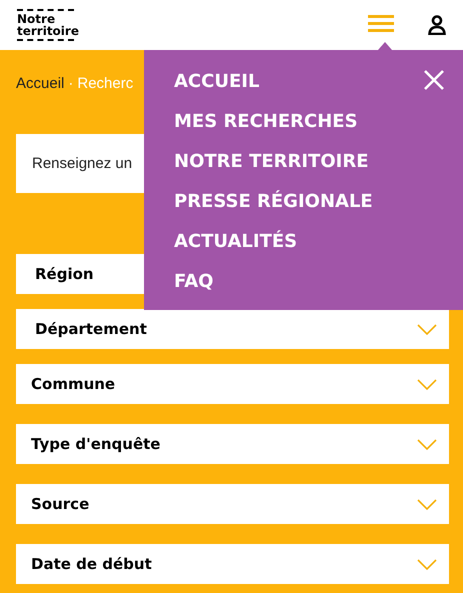 The height and width of the screenshot is (593, 463). What do you see at coordinates (236, 241) in the screenshot?
I see `menu-item: ACTUALITÉS` at bounding box center [236, 241].